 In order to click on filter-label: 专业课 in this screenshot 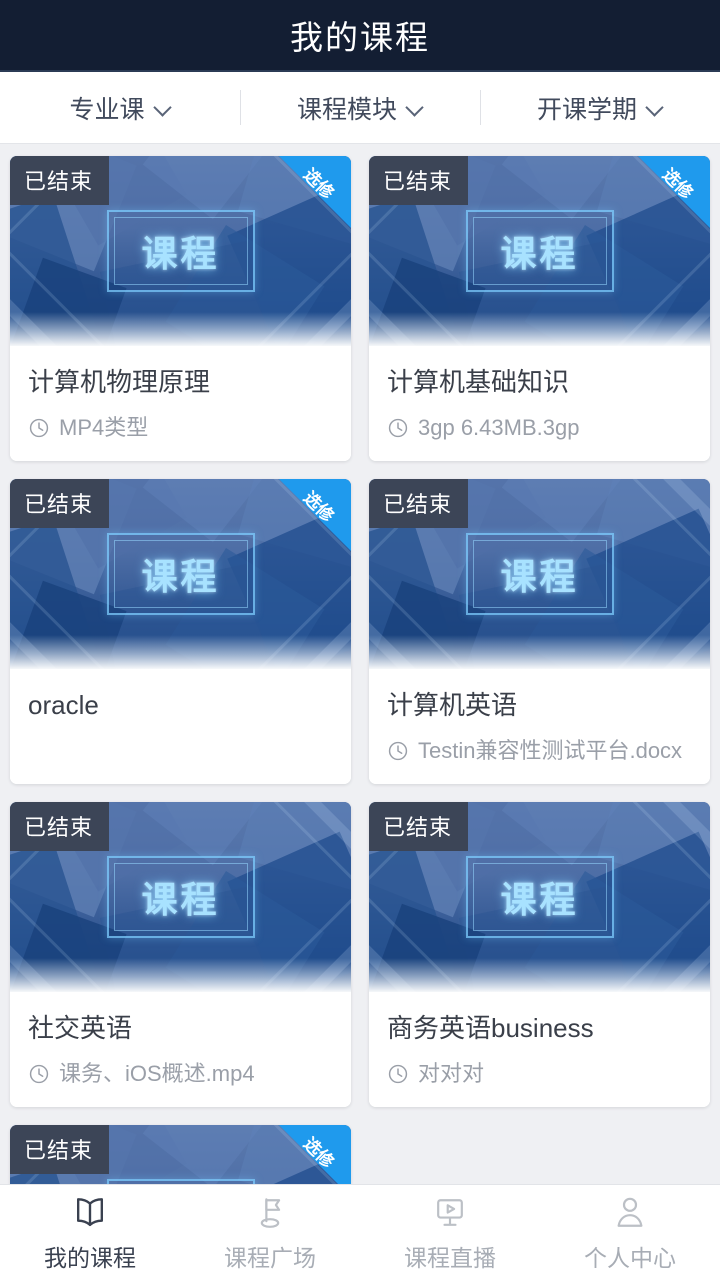, I will do `click(107, 109)`.